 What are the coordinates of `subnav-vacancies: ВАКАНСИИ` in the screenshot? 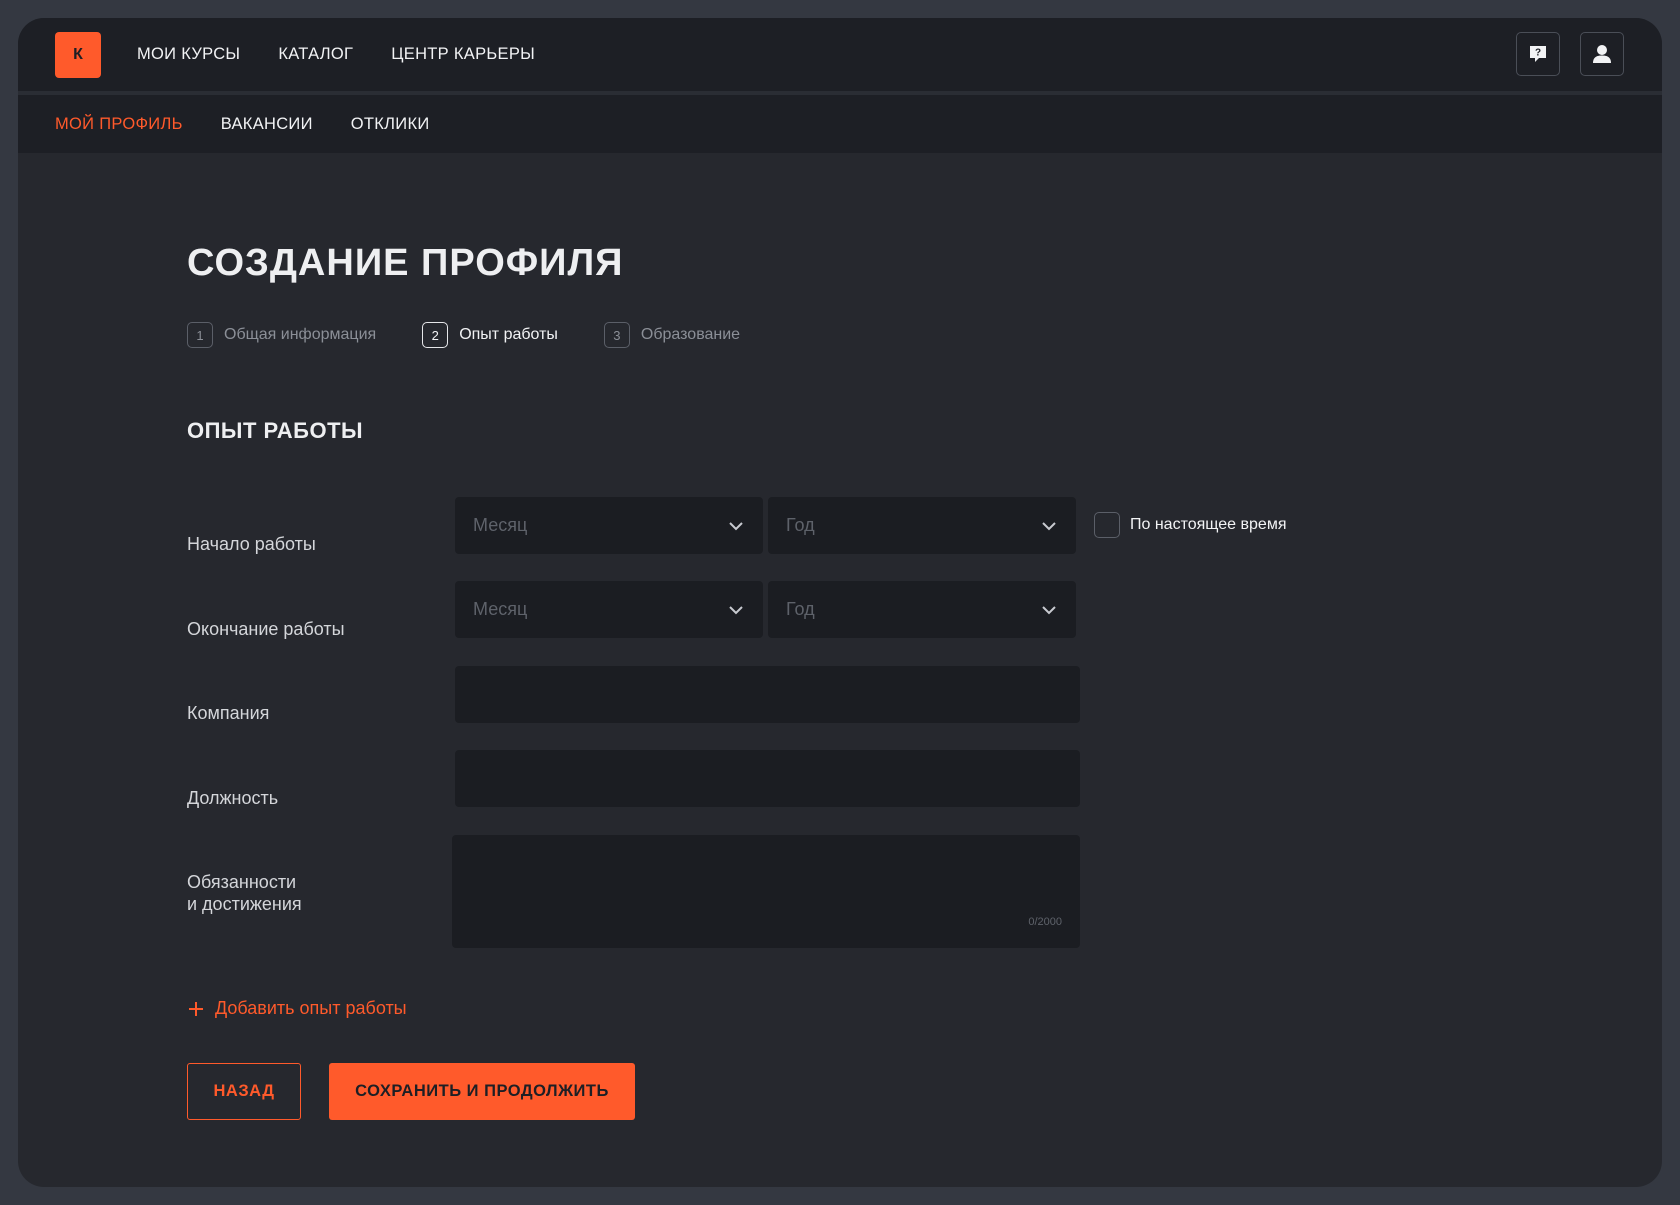 It's located at (267, 124).